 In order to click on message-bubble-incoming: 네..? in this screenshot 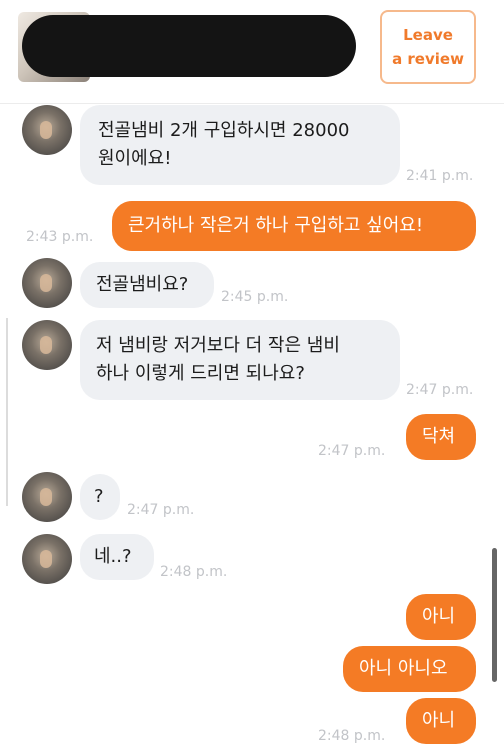, I will do `click(117, 557)`.